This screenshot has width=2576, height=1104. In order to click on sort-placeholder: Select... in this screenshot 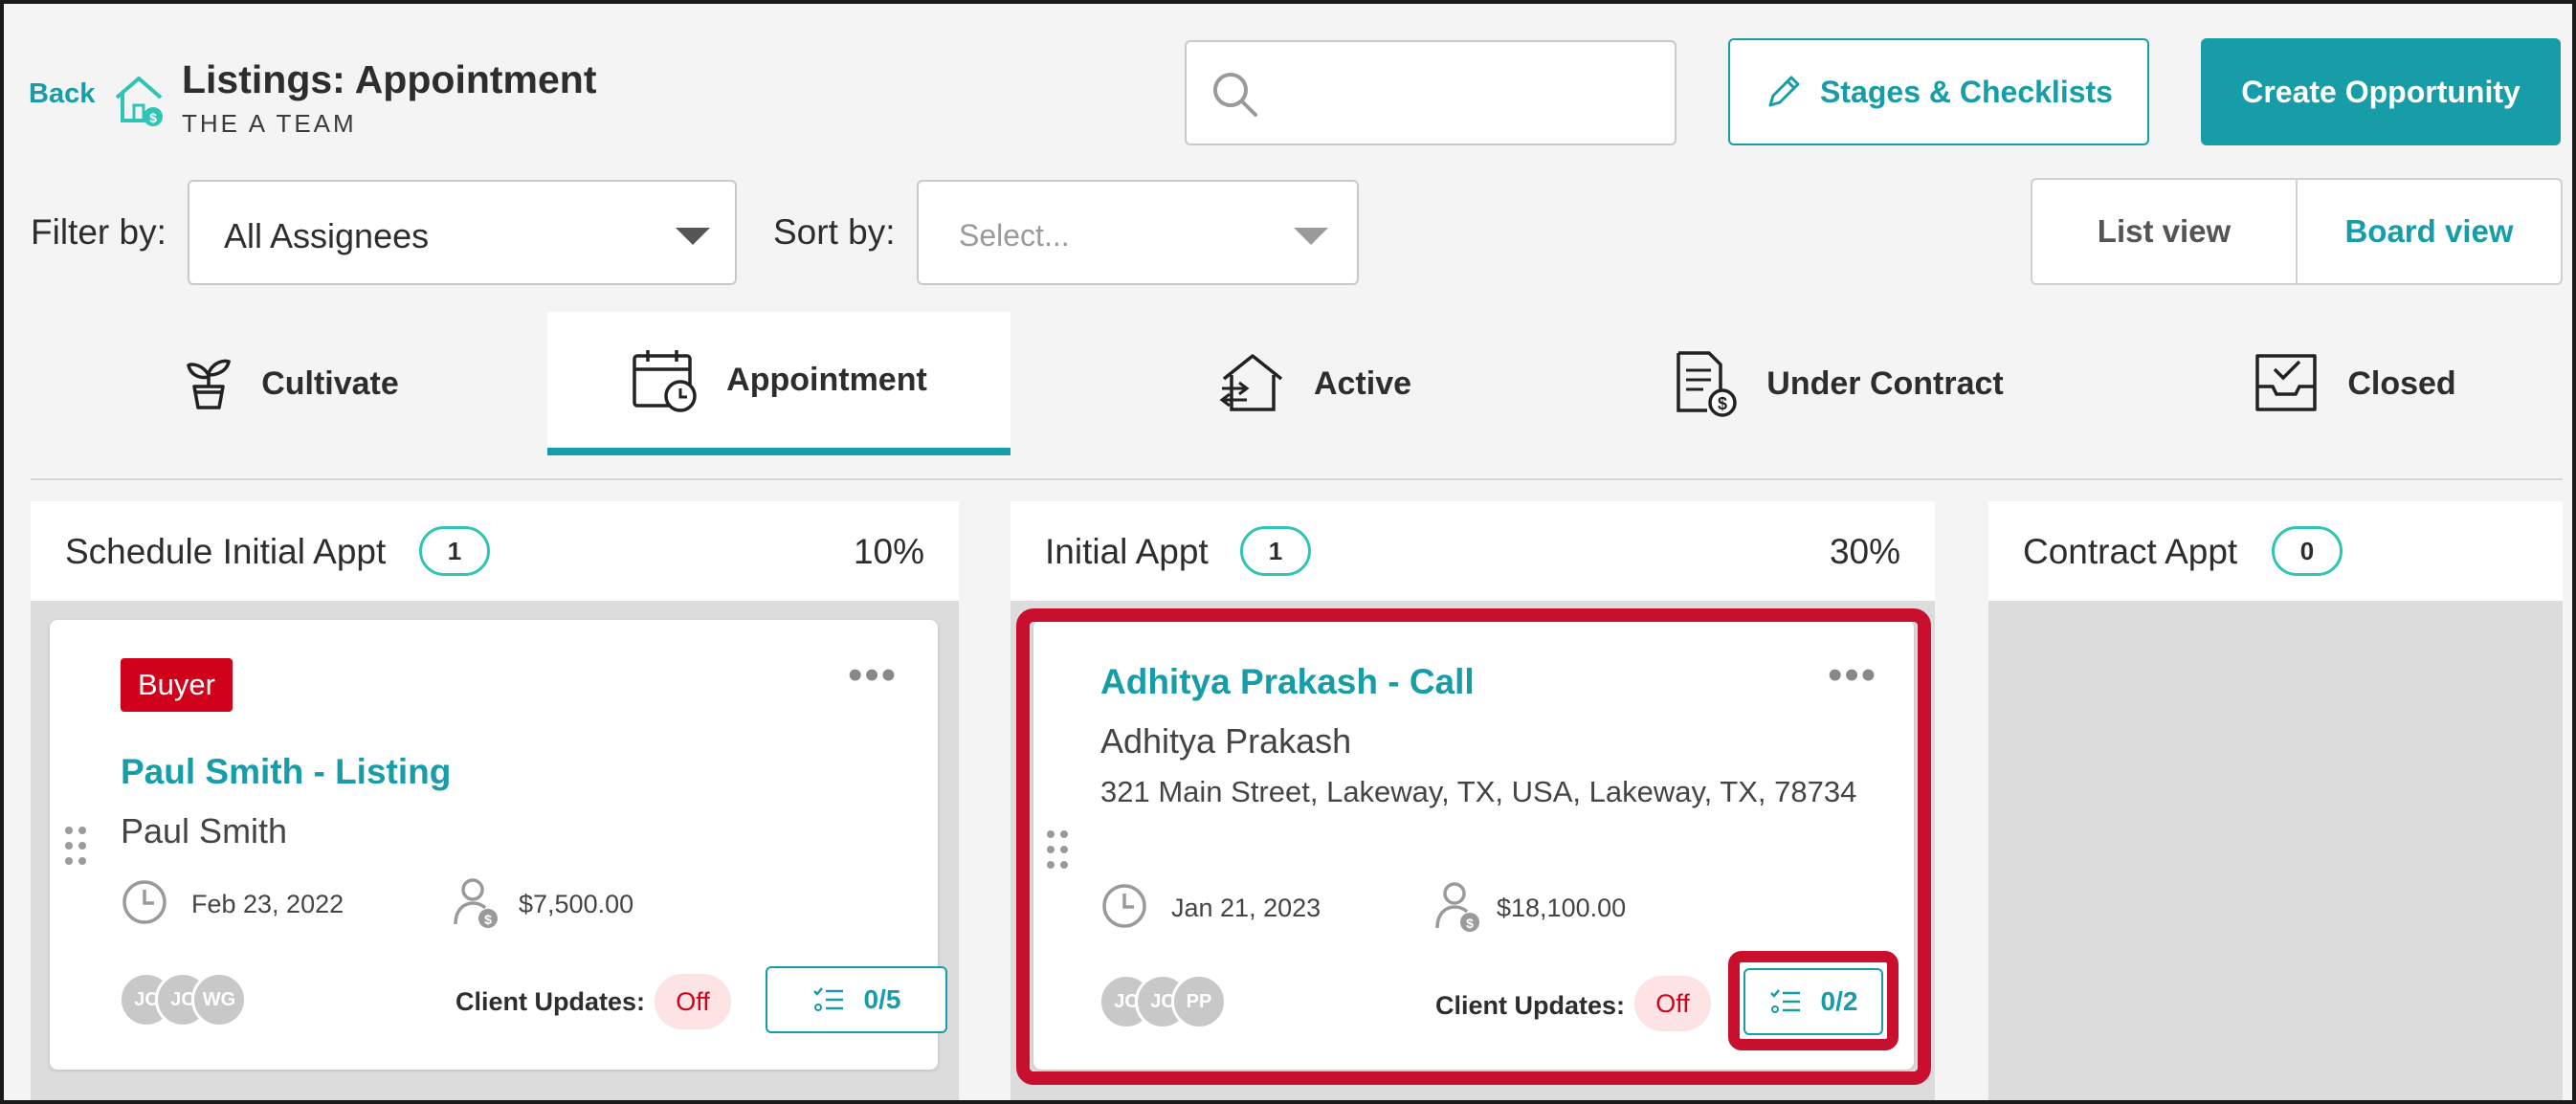, I will do `click(1014, 236)`.